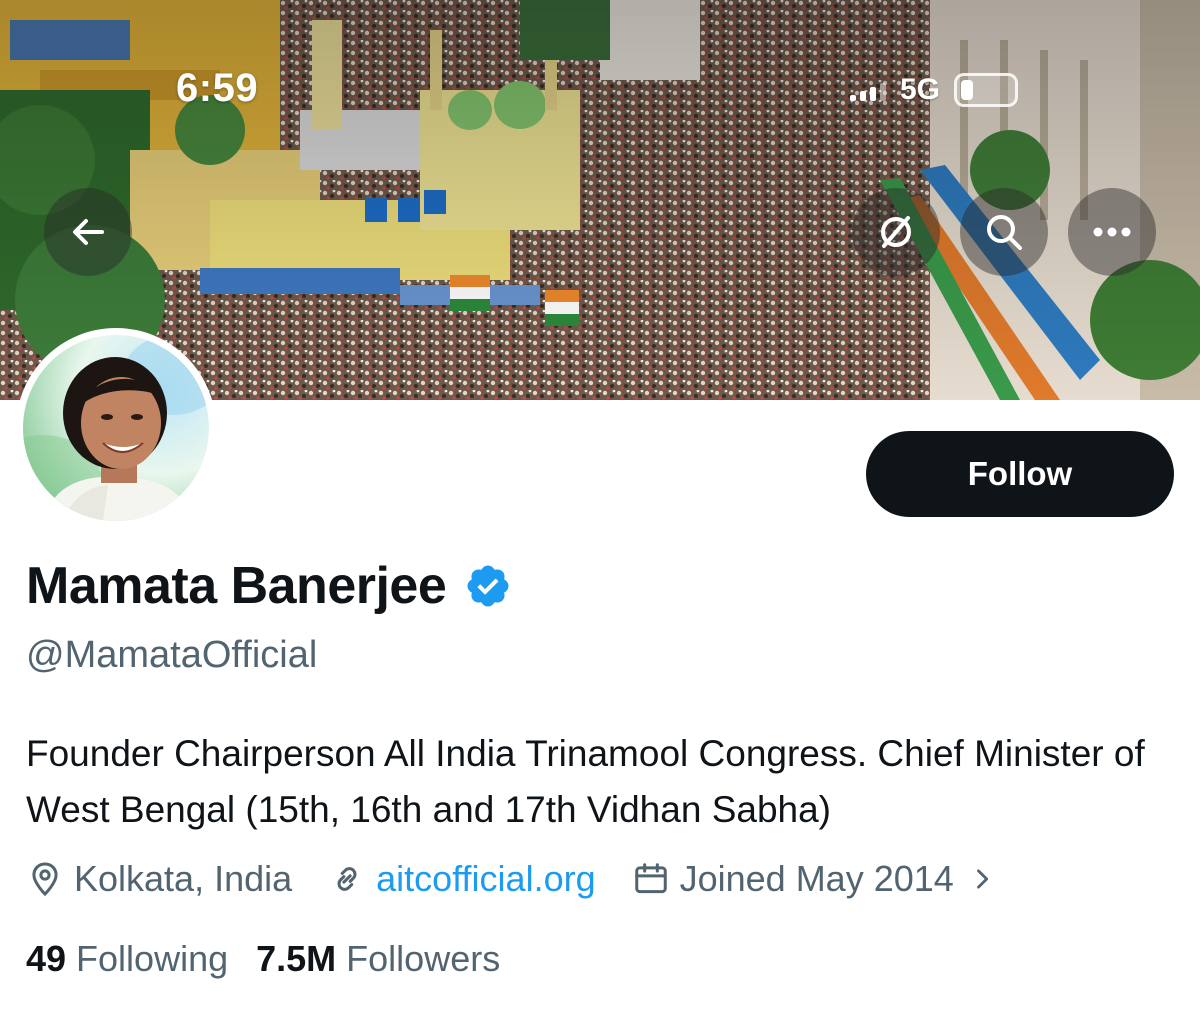  I want to click on grok-button, so click(896, 232).